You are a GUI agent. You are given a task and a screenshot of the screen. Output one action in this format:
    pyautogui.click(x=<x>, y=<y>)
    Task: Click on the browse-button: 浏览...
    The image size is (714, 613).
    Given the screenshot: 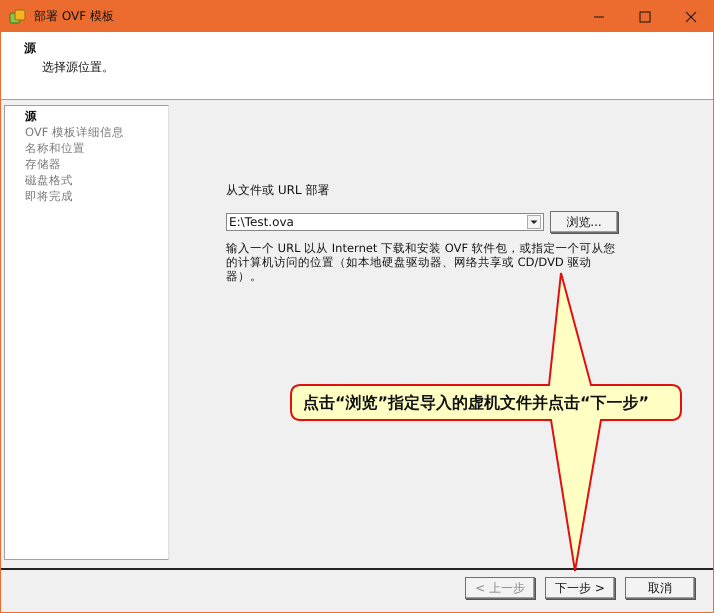 What is the action you would take?
    pyautogui.click(x=584, y=222)
    